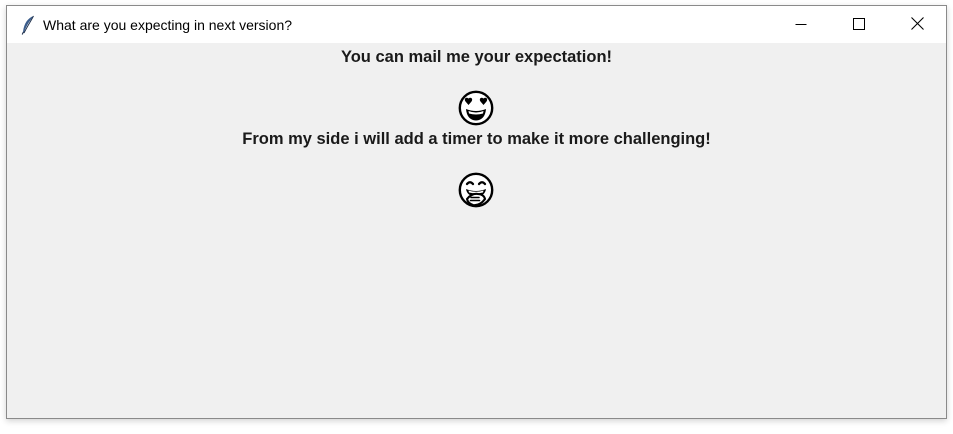 This screenshot has height=434, width=953. I want to click on face-with-hand-over-mouth-icon, so click(476, 190).